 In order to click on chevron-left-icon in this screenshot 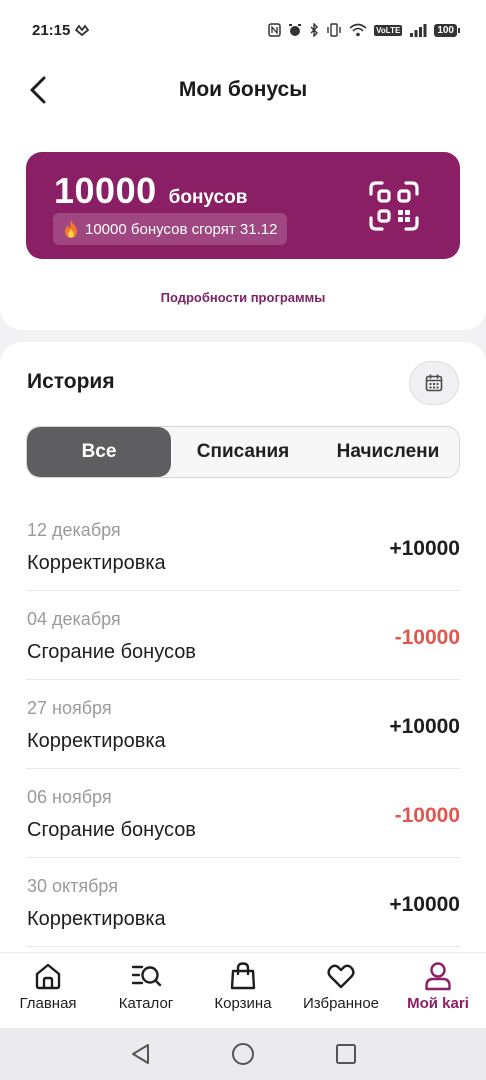, I will do `click(38, 90)`.